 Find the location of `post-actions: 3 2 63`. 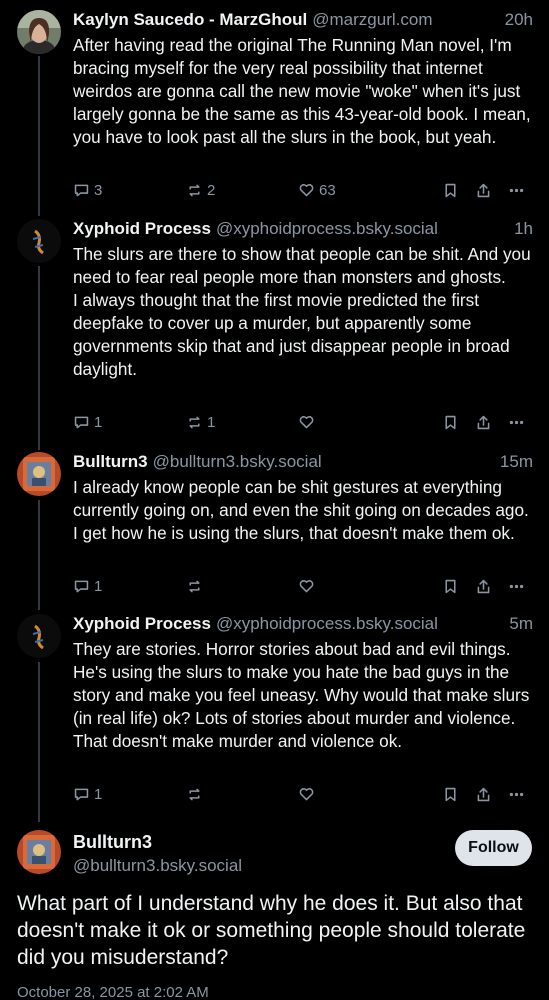

post-actions: 3 2 63 is located at coordinates (303, 190).